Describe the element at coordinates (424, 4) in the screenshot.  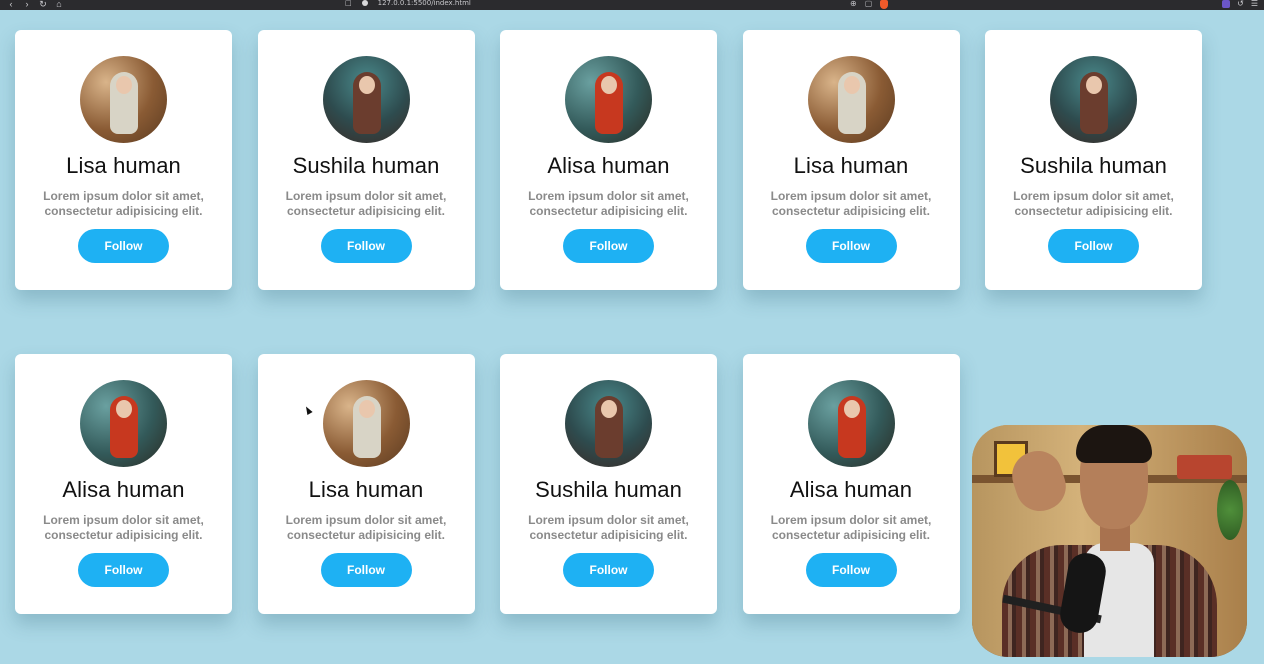
I see `address-bar: 127.0.0.1:5500/index.html` at that location.